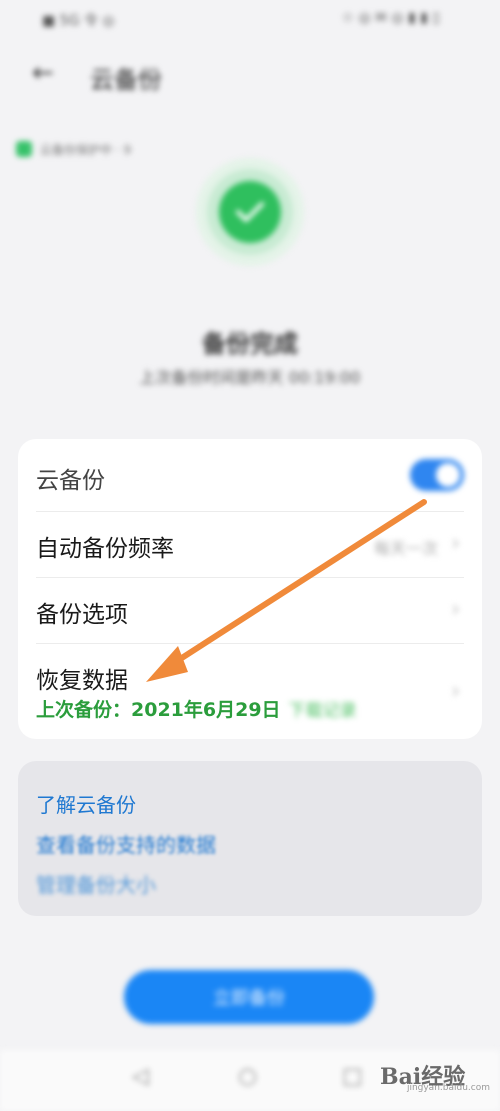  I want to click on back-arrow-icon: ←, so click(43, 73).